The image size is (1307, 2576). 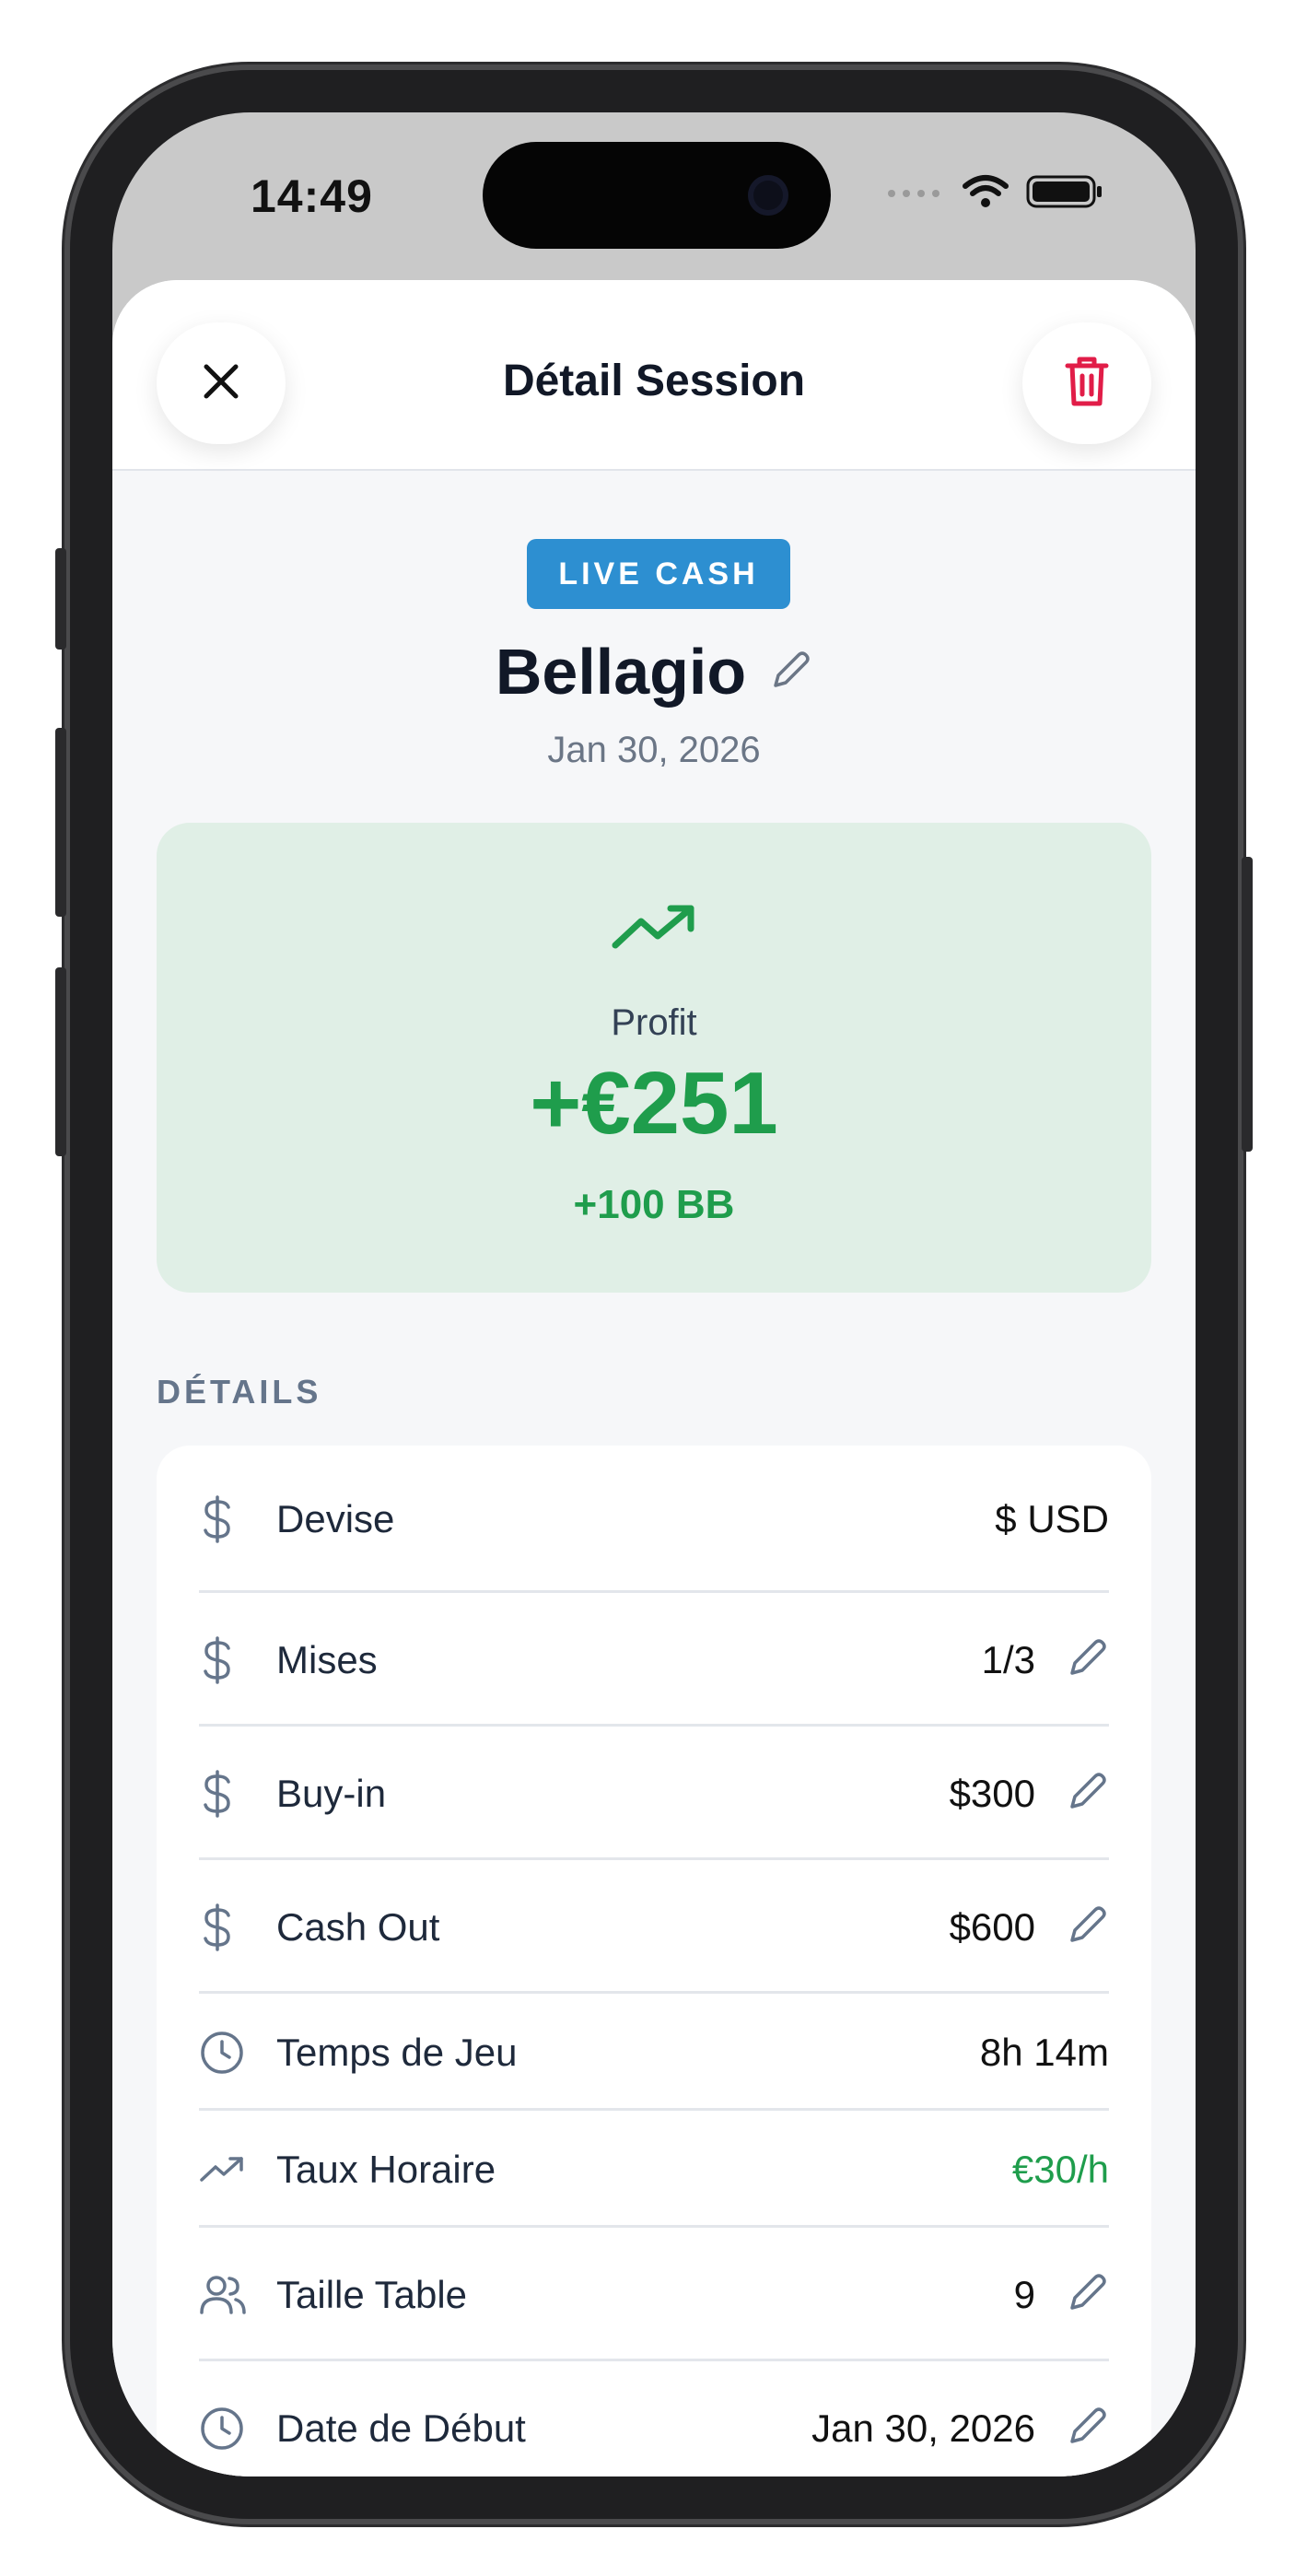 What do you see at coordinates (386, 2169) in the screenshot?
I see `detail-label: Taux Horaire` at bounding box center [386, 2169].